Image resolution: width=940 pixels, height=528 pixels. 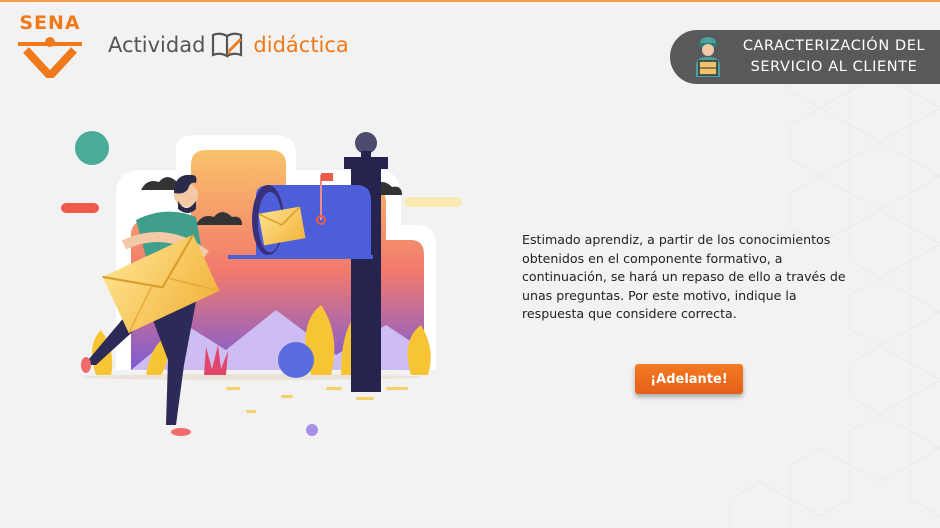 I want to click on activity-word-1: Actividad, so click(x=157, y=45).